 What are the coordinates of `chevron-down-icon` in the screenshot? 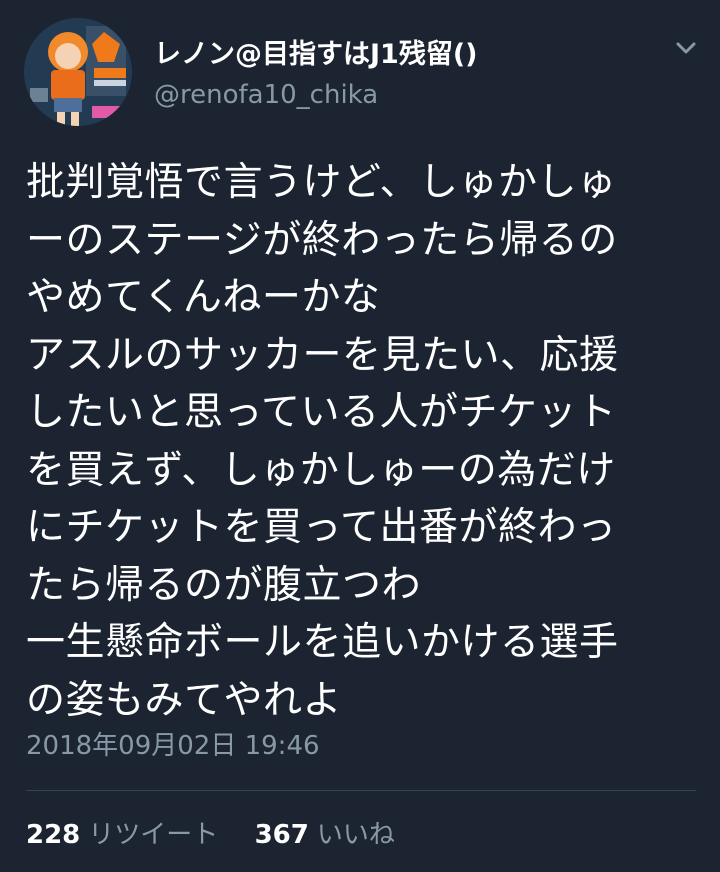 It's located at (686, 48).